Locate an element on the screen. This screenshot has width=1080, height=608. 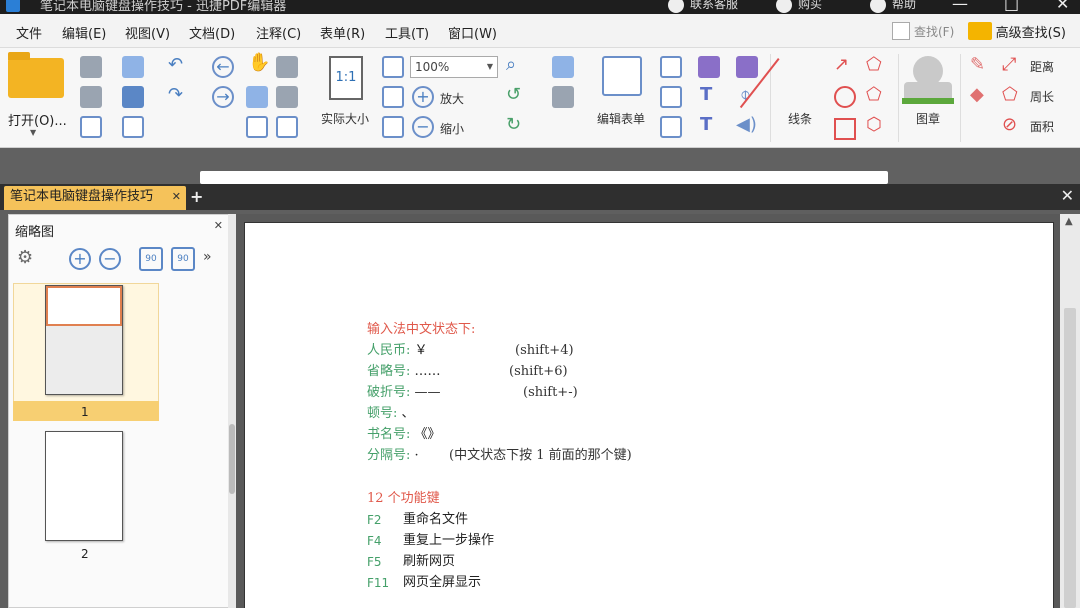
panel-splitter is located at coordinates (232, 411).